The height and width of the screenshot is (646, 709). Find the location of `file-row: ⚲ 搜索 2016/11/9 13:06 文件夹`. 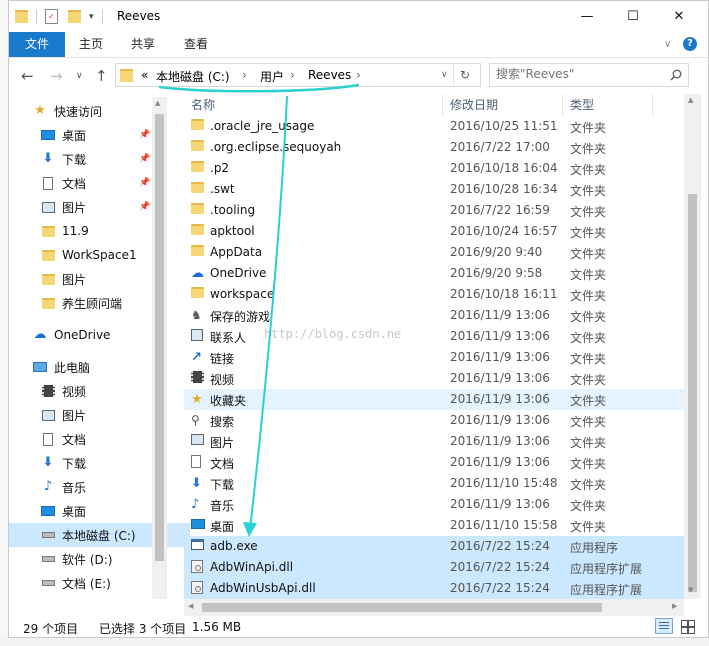

file-row: ⚲ 搜索 2016/11/9 13:06 文件夹 is located at coordinates (434, 420).